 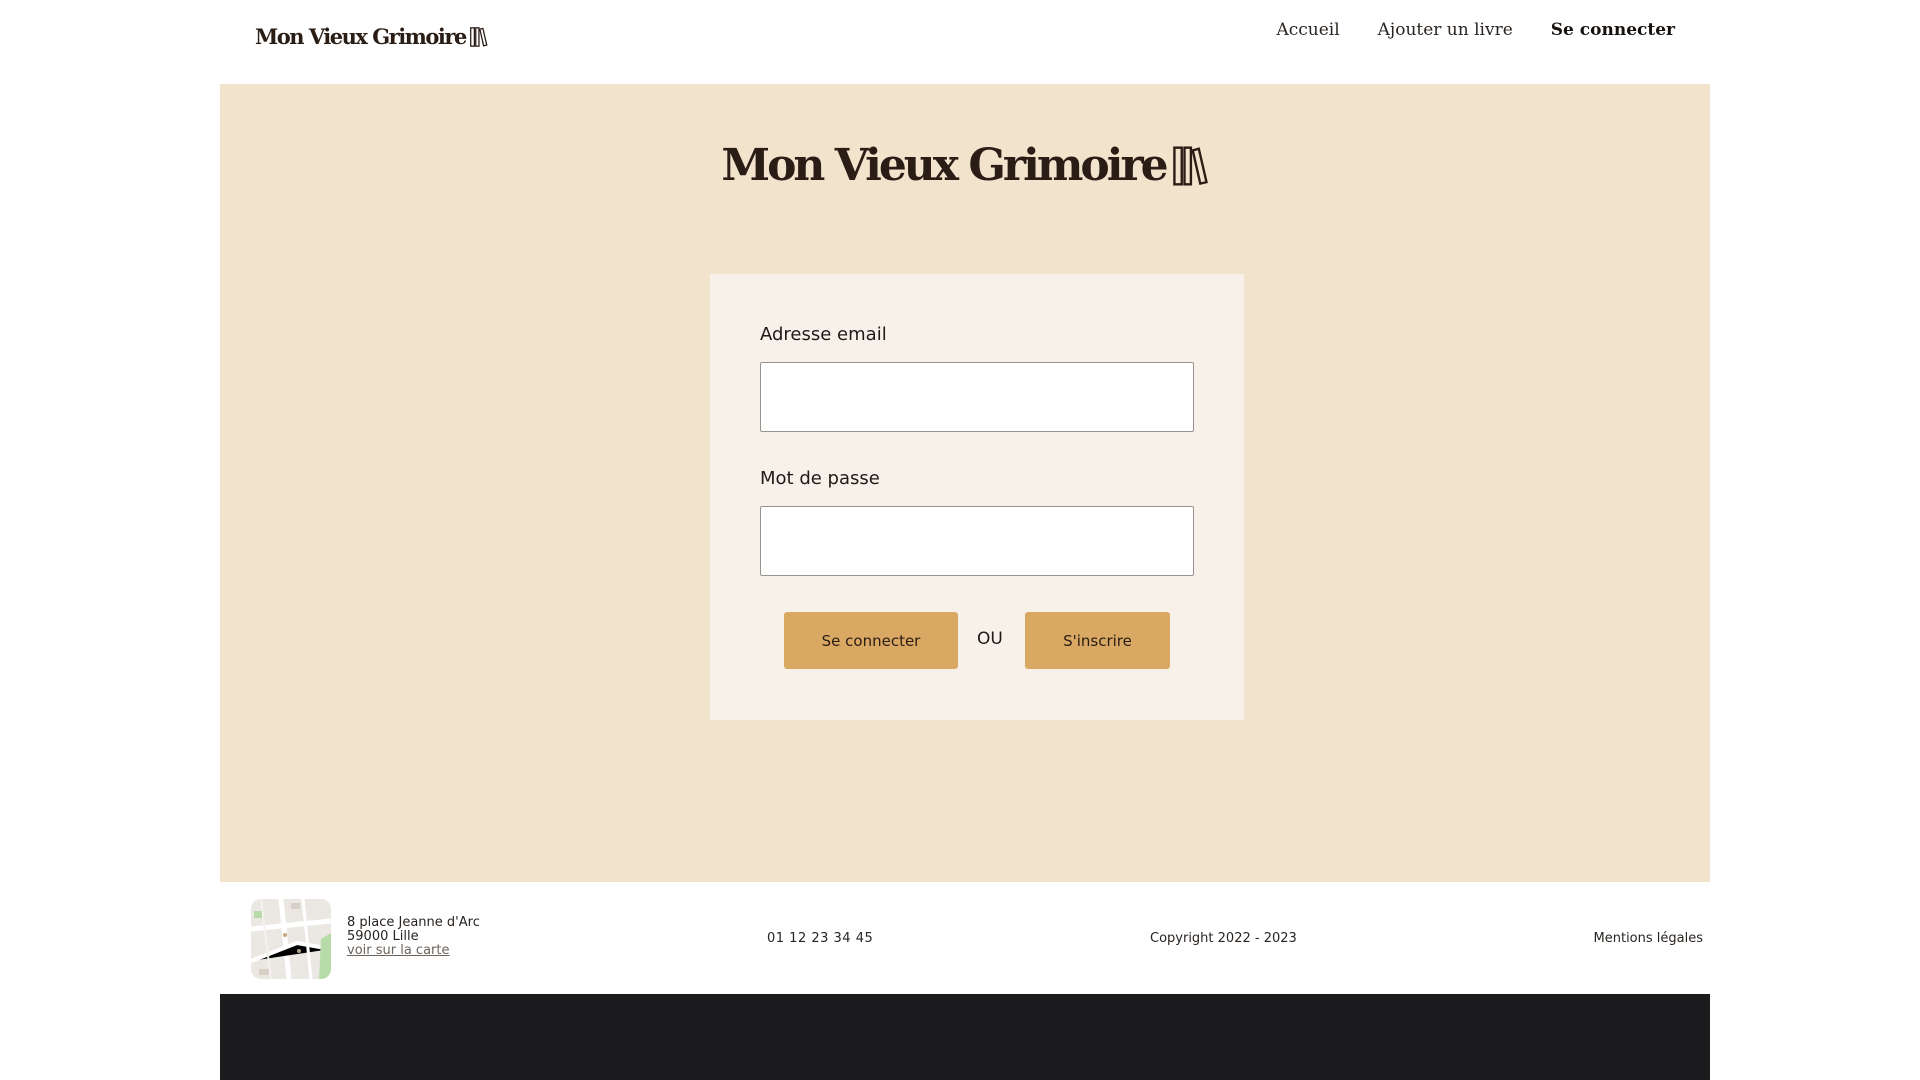 What do you see at coordinates (383, 936) in the screenshot?
I see `address-city: 59000 Lille` at bounding box center [383, 936].